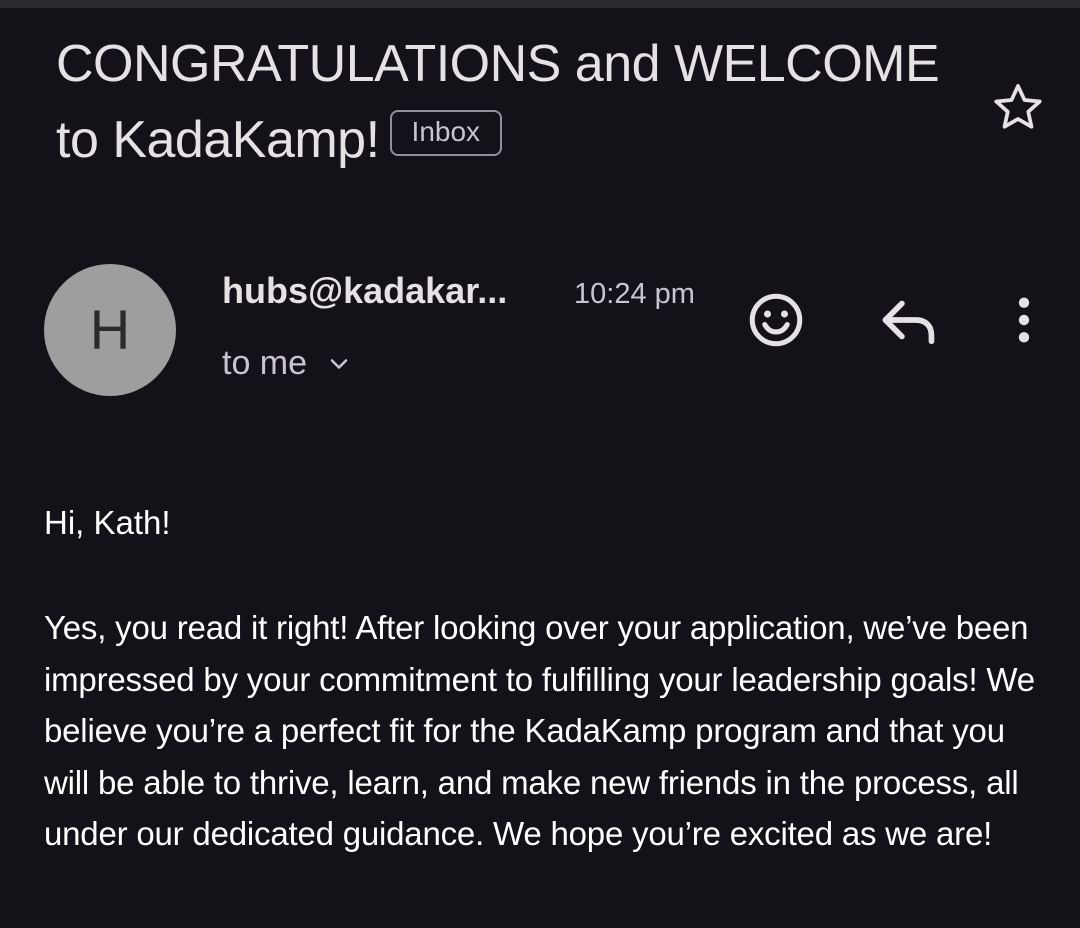 The height and width of the screenshot is (928, 1080). What do you see at coordinates (265, 363) in the screenshot?
I see `recipient-label: to me` at bounding box center [265, 363].